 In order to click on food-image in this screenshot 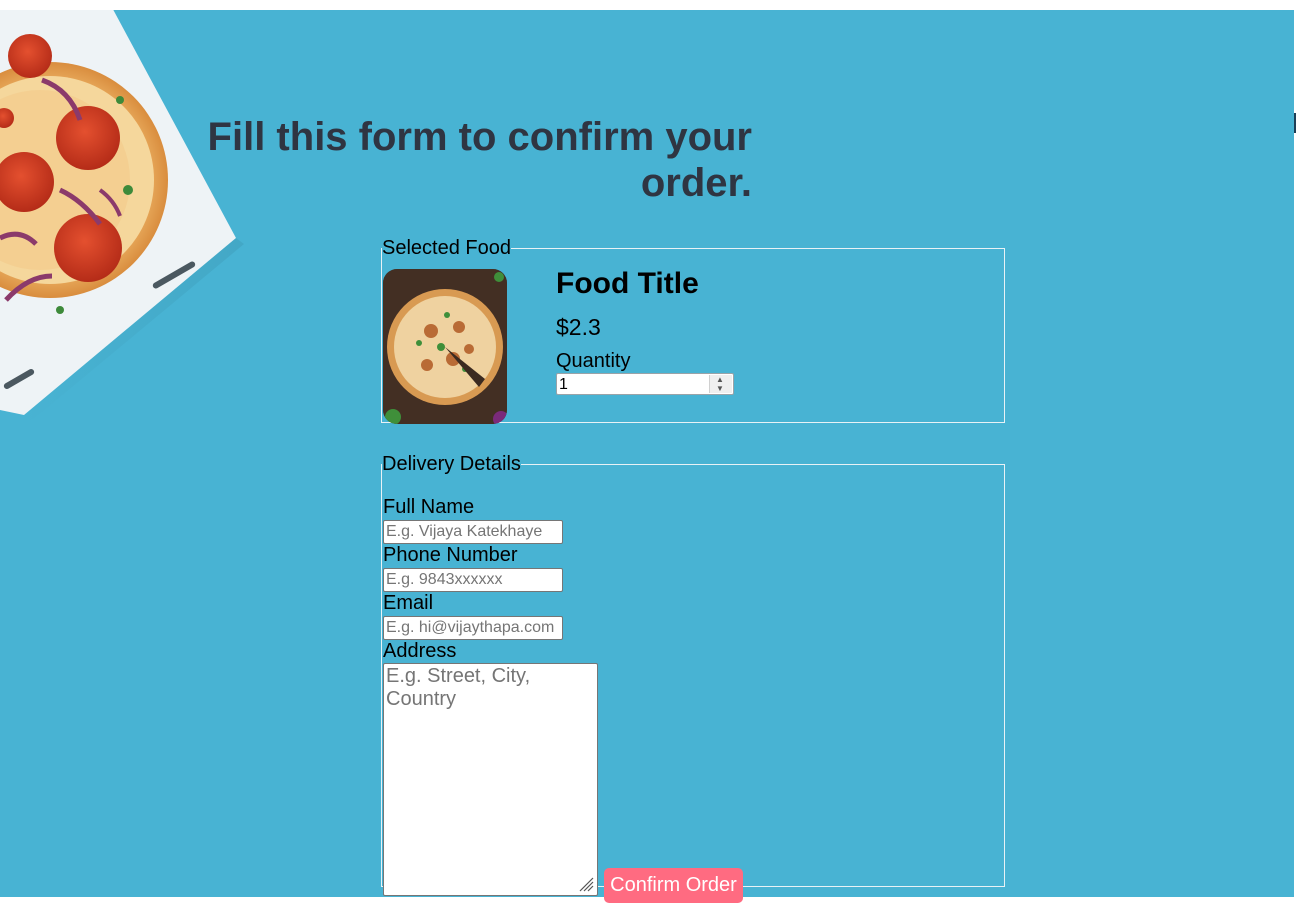, I will do `click(445, 346)`.